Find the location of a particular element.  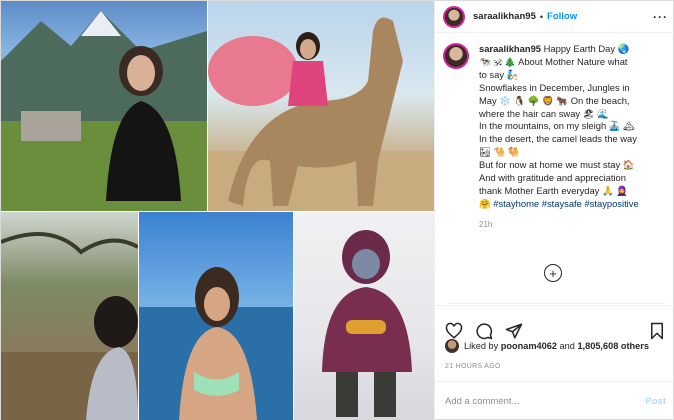

caption-hashtags: 🤗 #stayhome #staysafe #staypositive is located at coordinates (559, 203).